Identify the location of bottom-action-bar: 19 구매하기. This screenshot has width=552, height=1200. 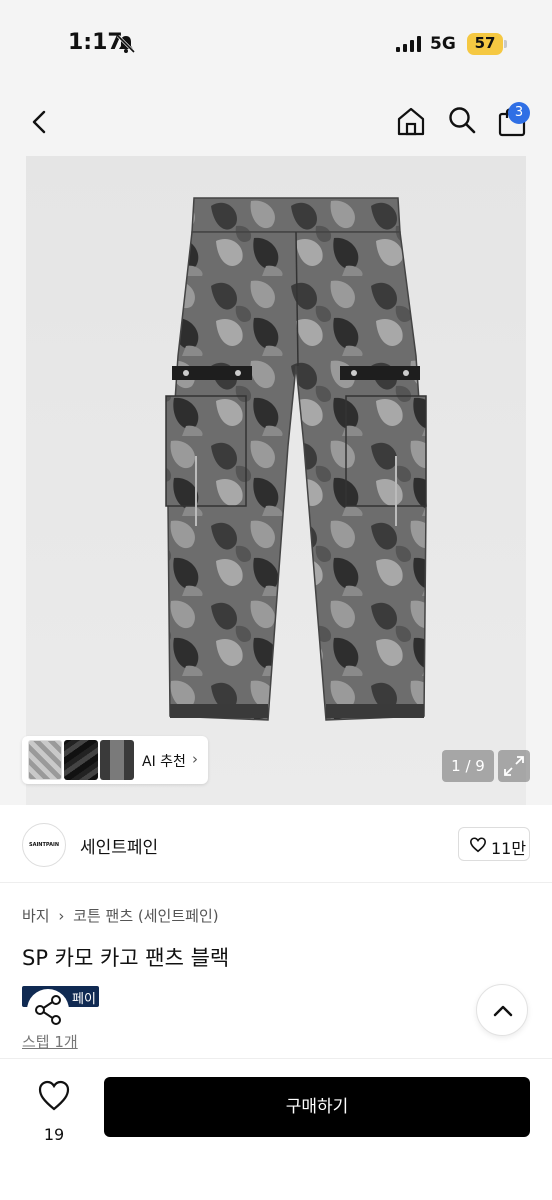
(276, 1129).